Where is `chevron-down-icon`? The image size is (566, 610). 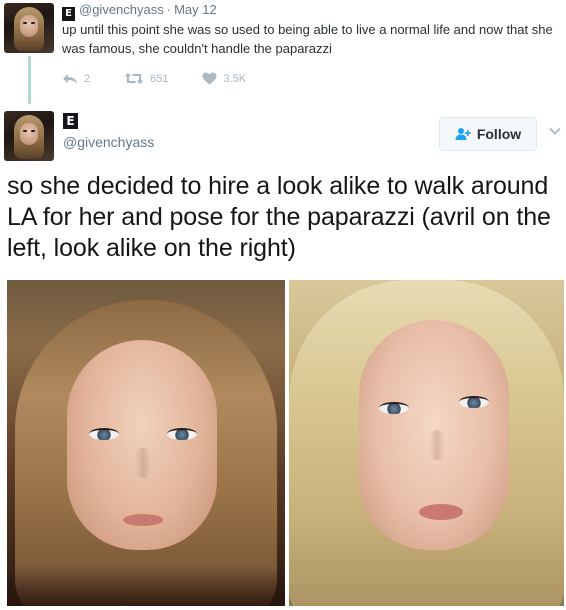
chevron-down-icon is located at coordinates (555, 131).